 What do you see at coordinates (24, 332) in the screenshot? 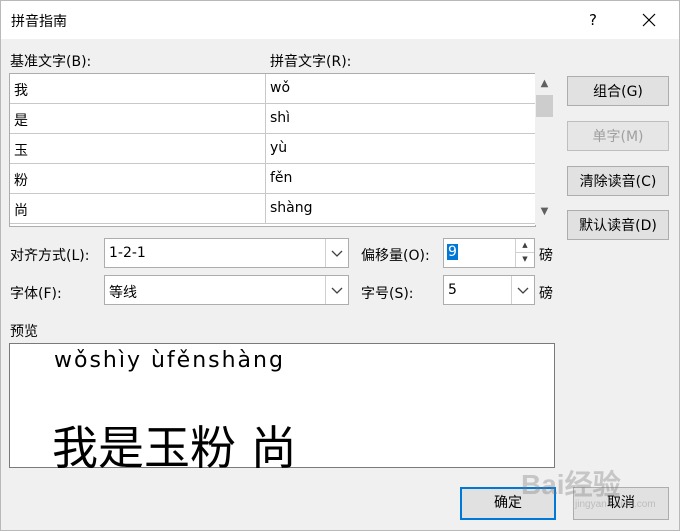
I see `preview-label: 预览` at bounding box center [24, 332].